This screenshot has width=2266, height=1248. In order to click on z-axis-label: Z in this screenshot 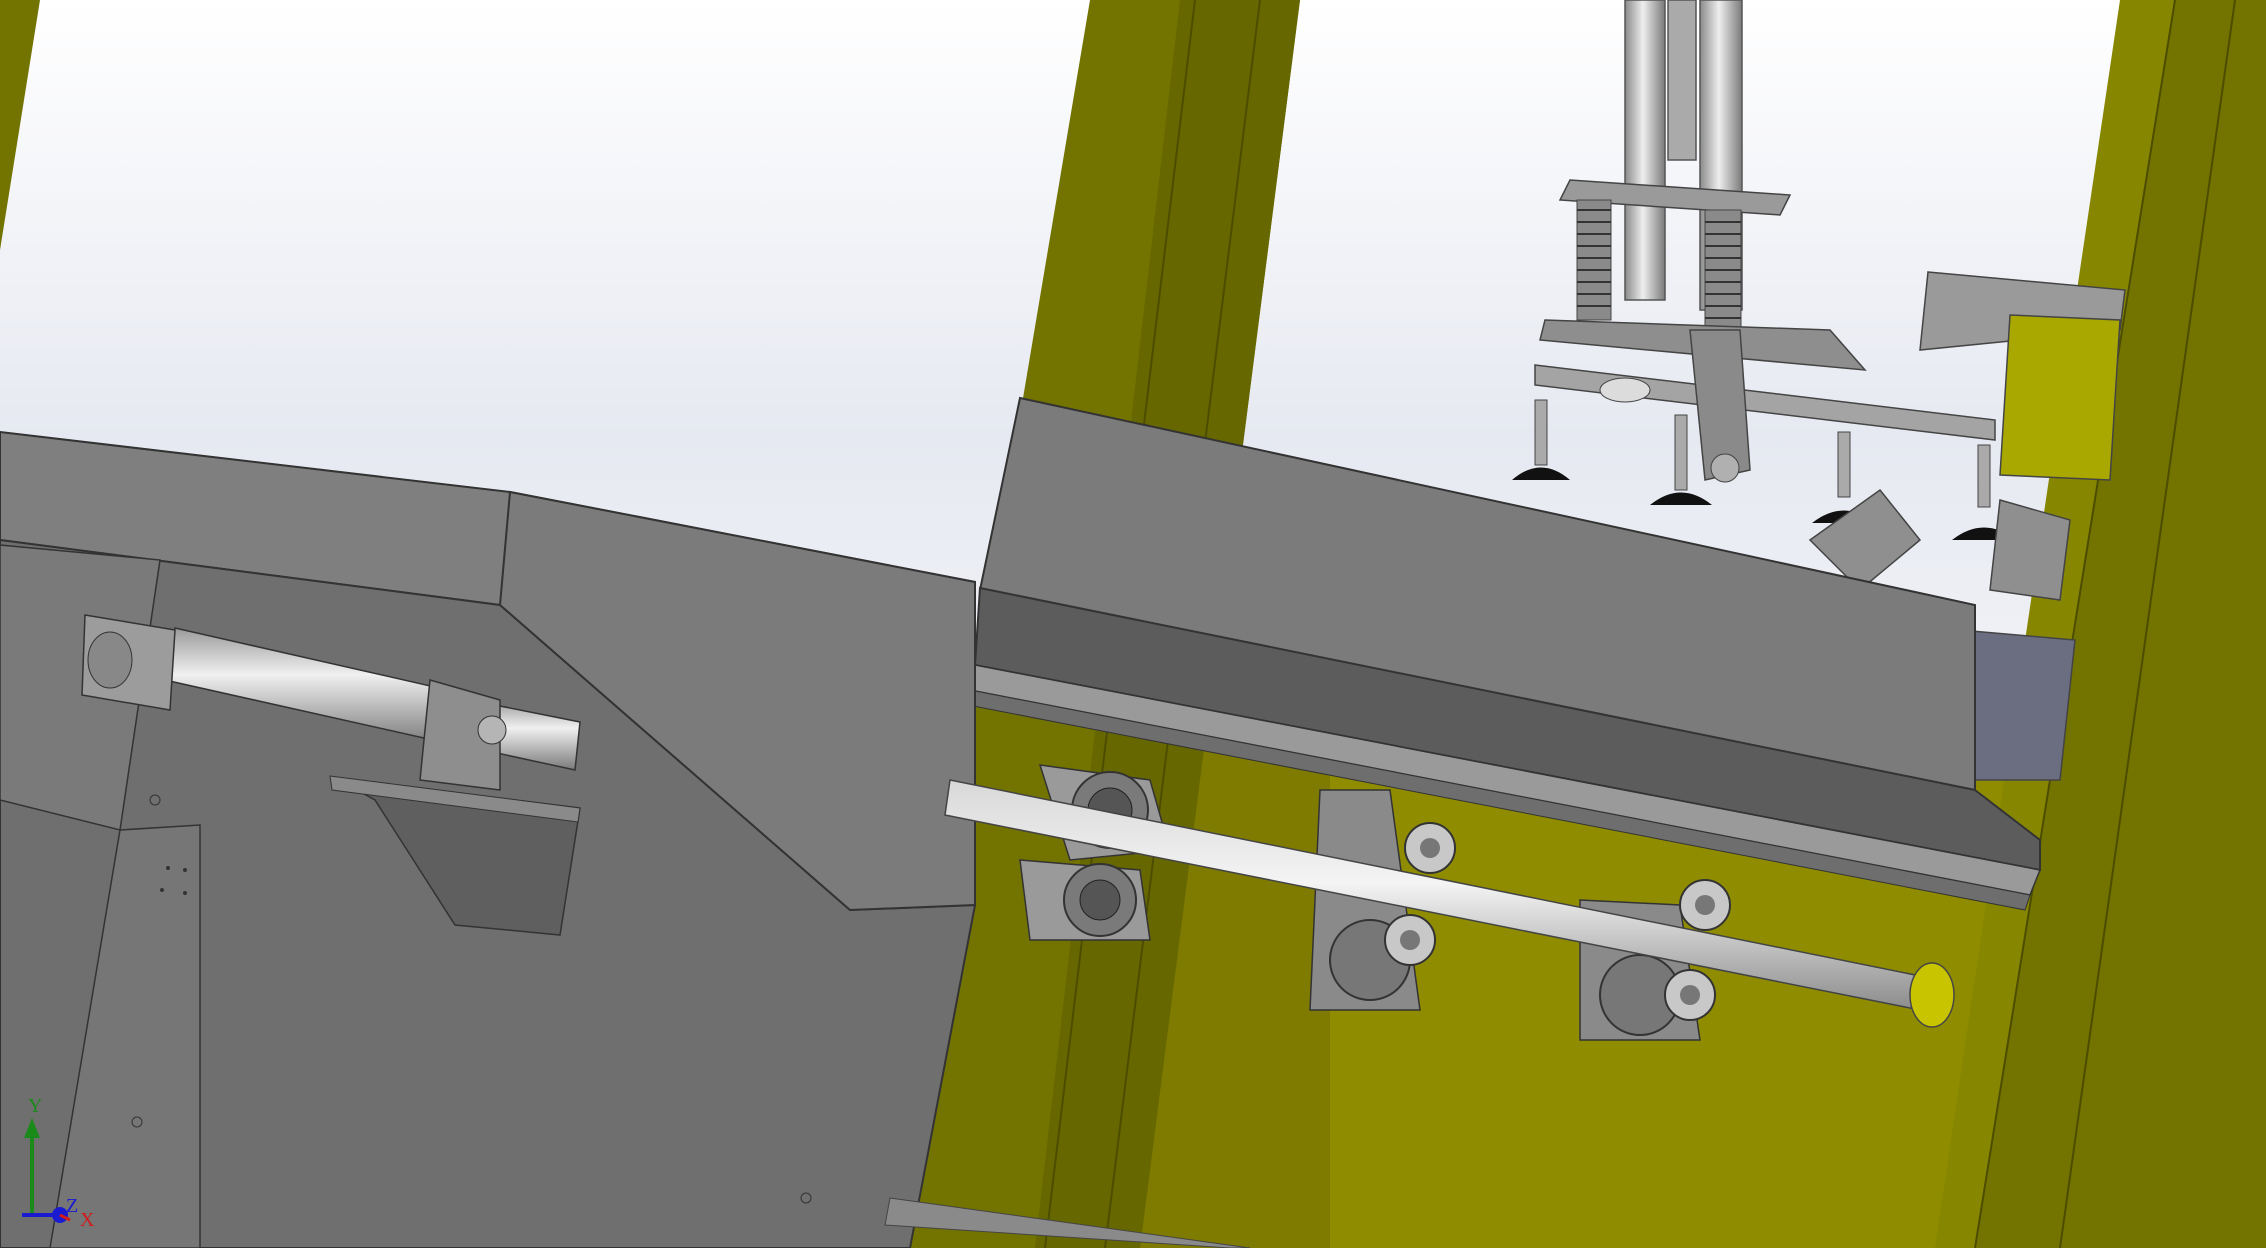, I will do `click(72, 1206)`.